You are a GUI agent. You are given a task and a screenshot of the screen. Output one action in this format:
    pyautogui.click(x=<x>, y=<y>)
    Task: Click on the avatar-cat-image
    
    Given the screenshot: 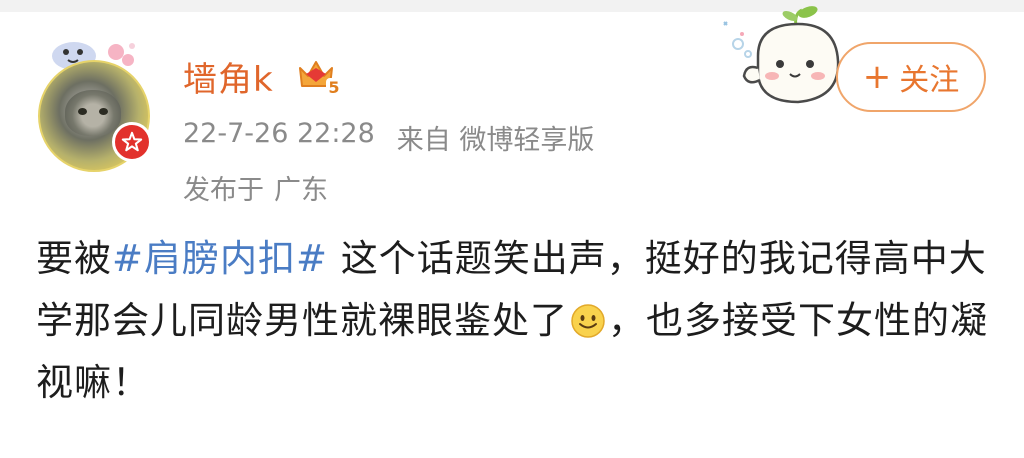 What is the action you would take?
    pyautogui.click(x=93, y=113)
    